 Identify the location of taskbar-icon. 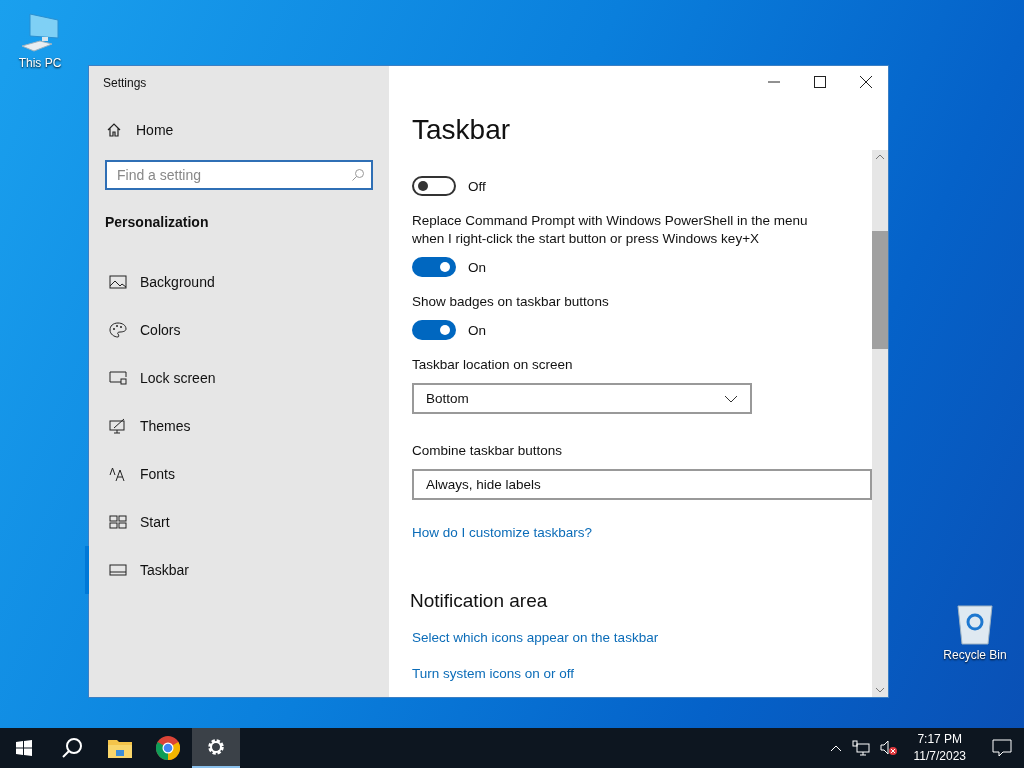
(118, 570).